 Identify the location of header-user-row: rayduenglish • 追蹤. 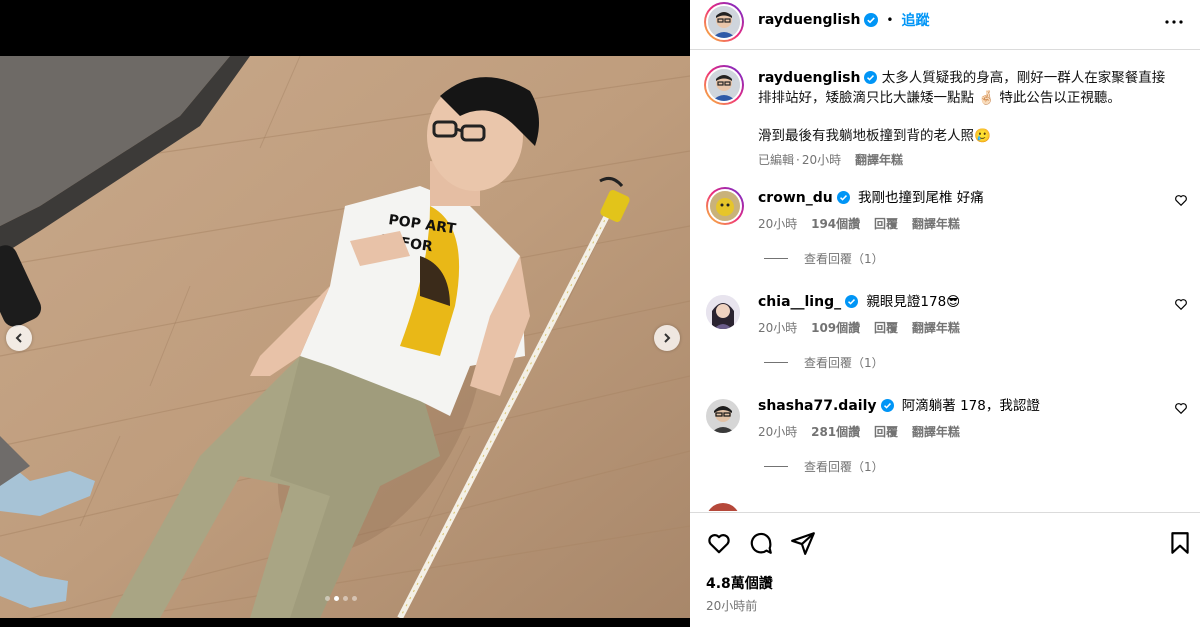
(844, 20).